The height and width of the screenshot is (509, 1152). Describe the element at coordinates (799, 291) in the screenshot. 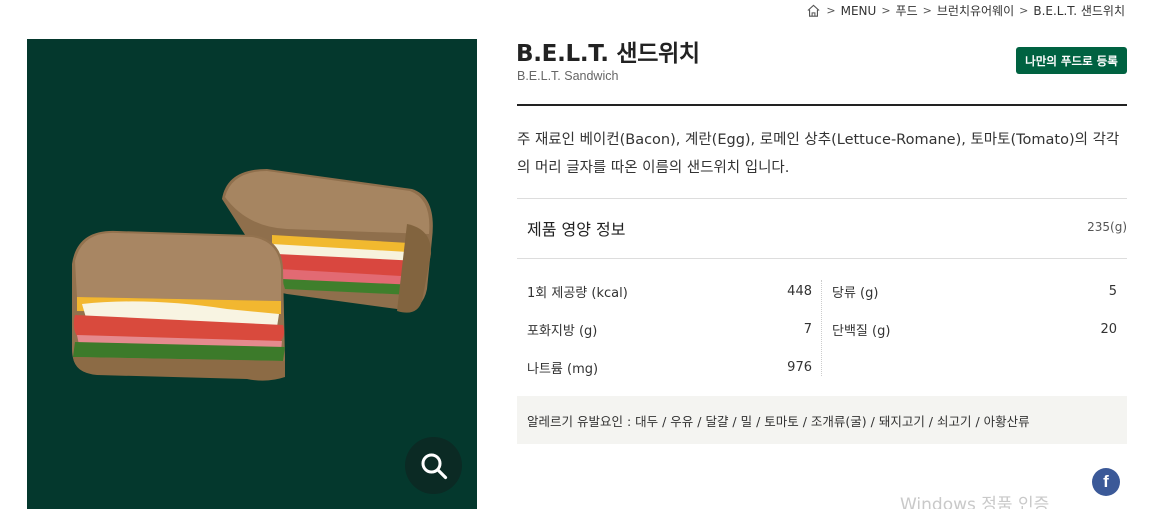

I see `nutrition-value: 448` at that location.